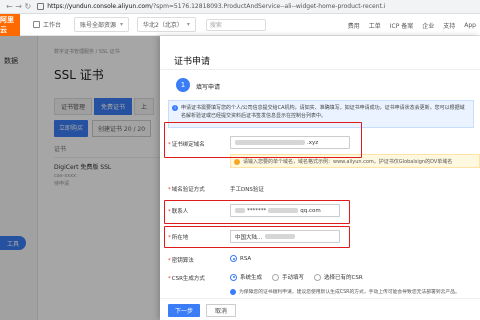 The width and height of the screenshot is (480, 320). What do you see at coordinates (166, 24) in the screenshot?
I see `region-dropdown: 华北2（北京）` at bounding box center [166, 24].